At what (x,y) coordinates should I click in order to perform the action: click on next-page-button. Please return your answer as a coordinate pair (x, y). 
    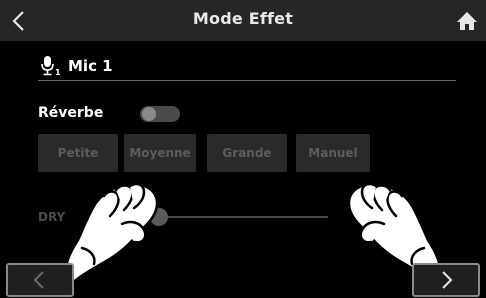
    Looking at the image, I should click on (446, 280).